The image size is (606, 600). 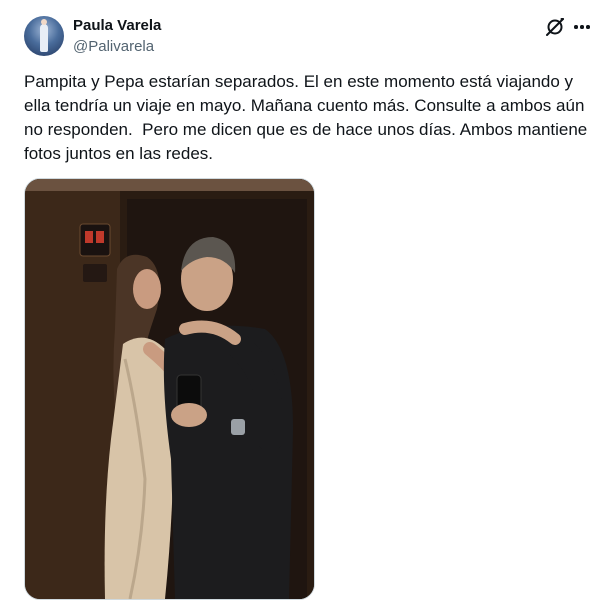 I want to click on grok-icon, so click(x=555, y=27).